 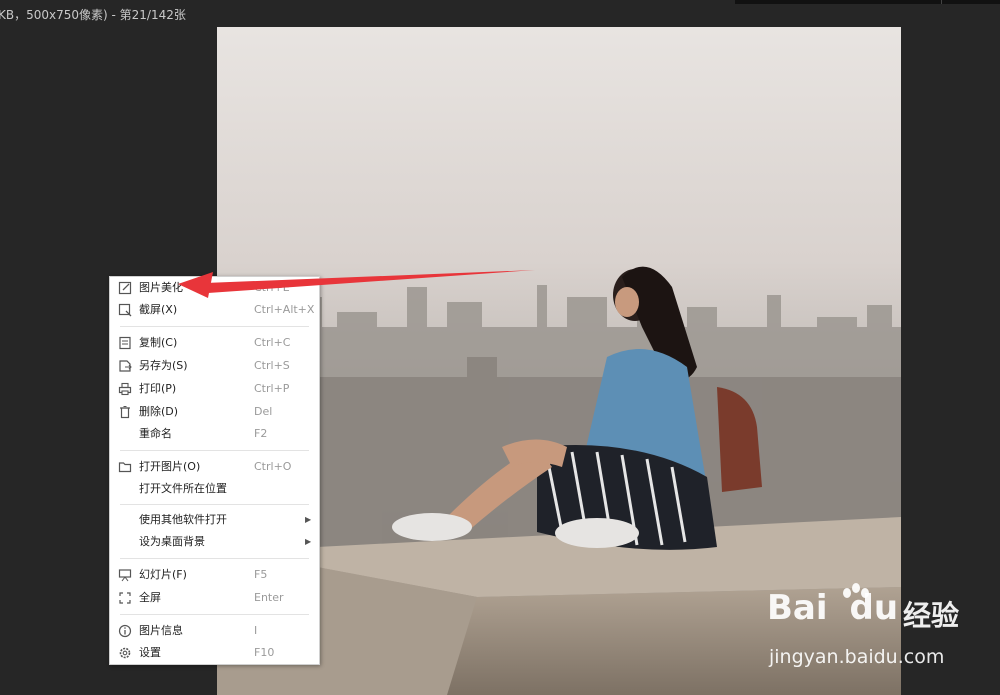 What do you see at coordinates (161, 287) in the screenshot?
I see `menu-item-label: 图片美化` at bounding box center [161, 287].